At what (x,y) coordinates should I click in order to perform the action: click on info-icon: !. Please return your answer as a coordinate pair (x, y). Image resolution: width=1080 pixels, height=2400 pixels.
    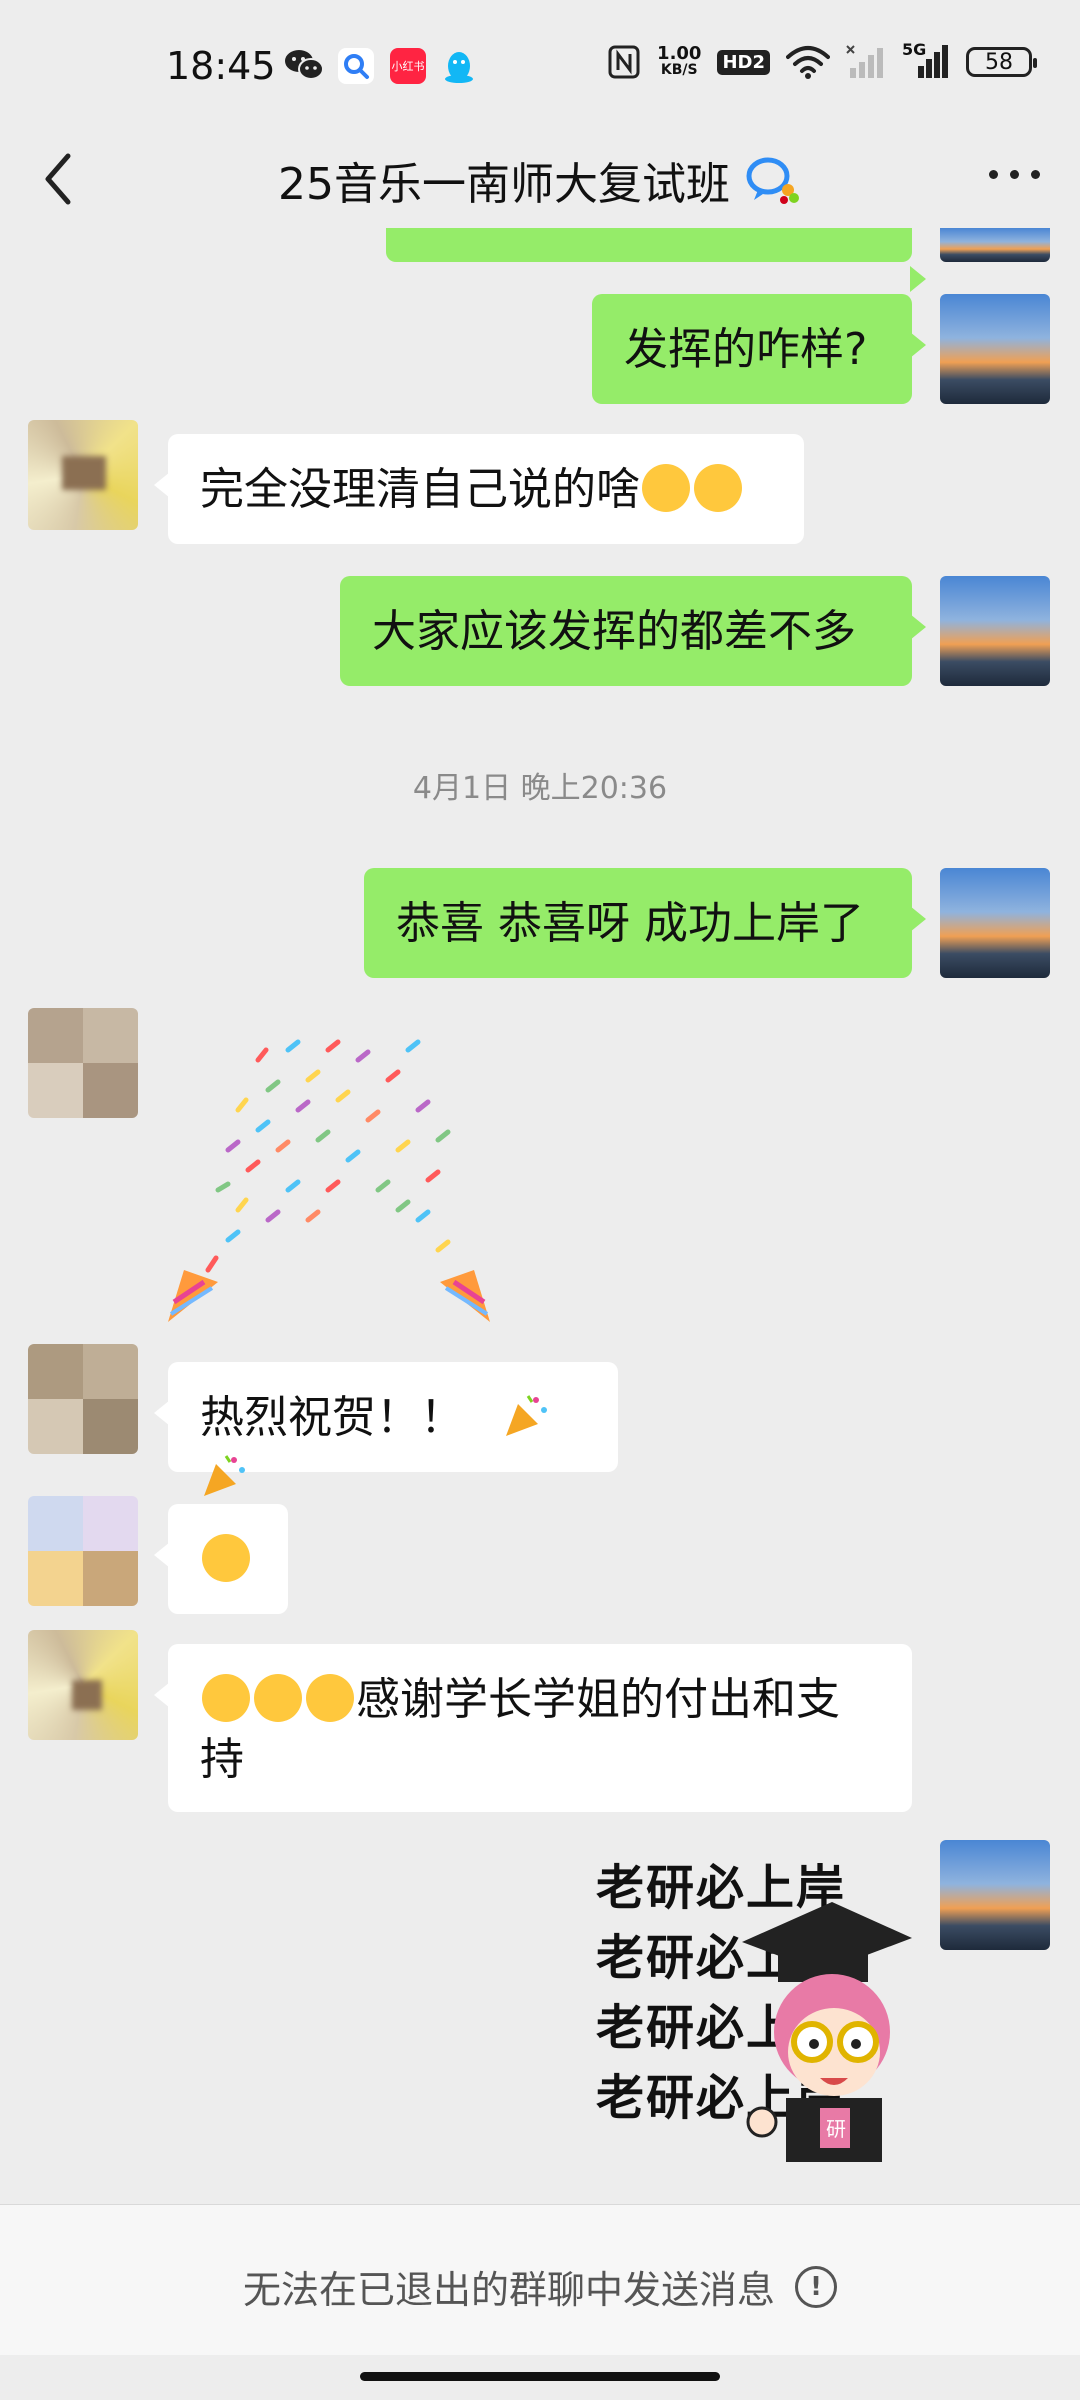
    Looking at the image, I should click on (816, 2286).